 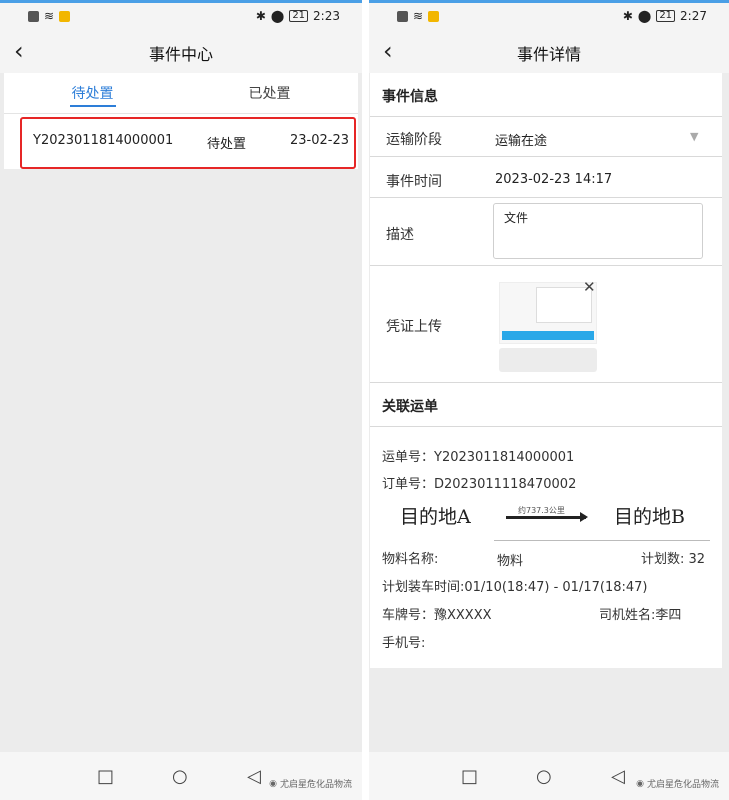 I want to click on desc-label: 描述, so click(x=400, y=235).